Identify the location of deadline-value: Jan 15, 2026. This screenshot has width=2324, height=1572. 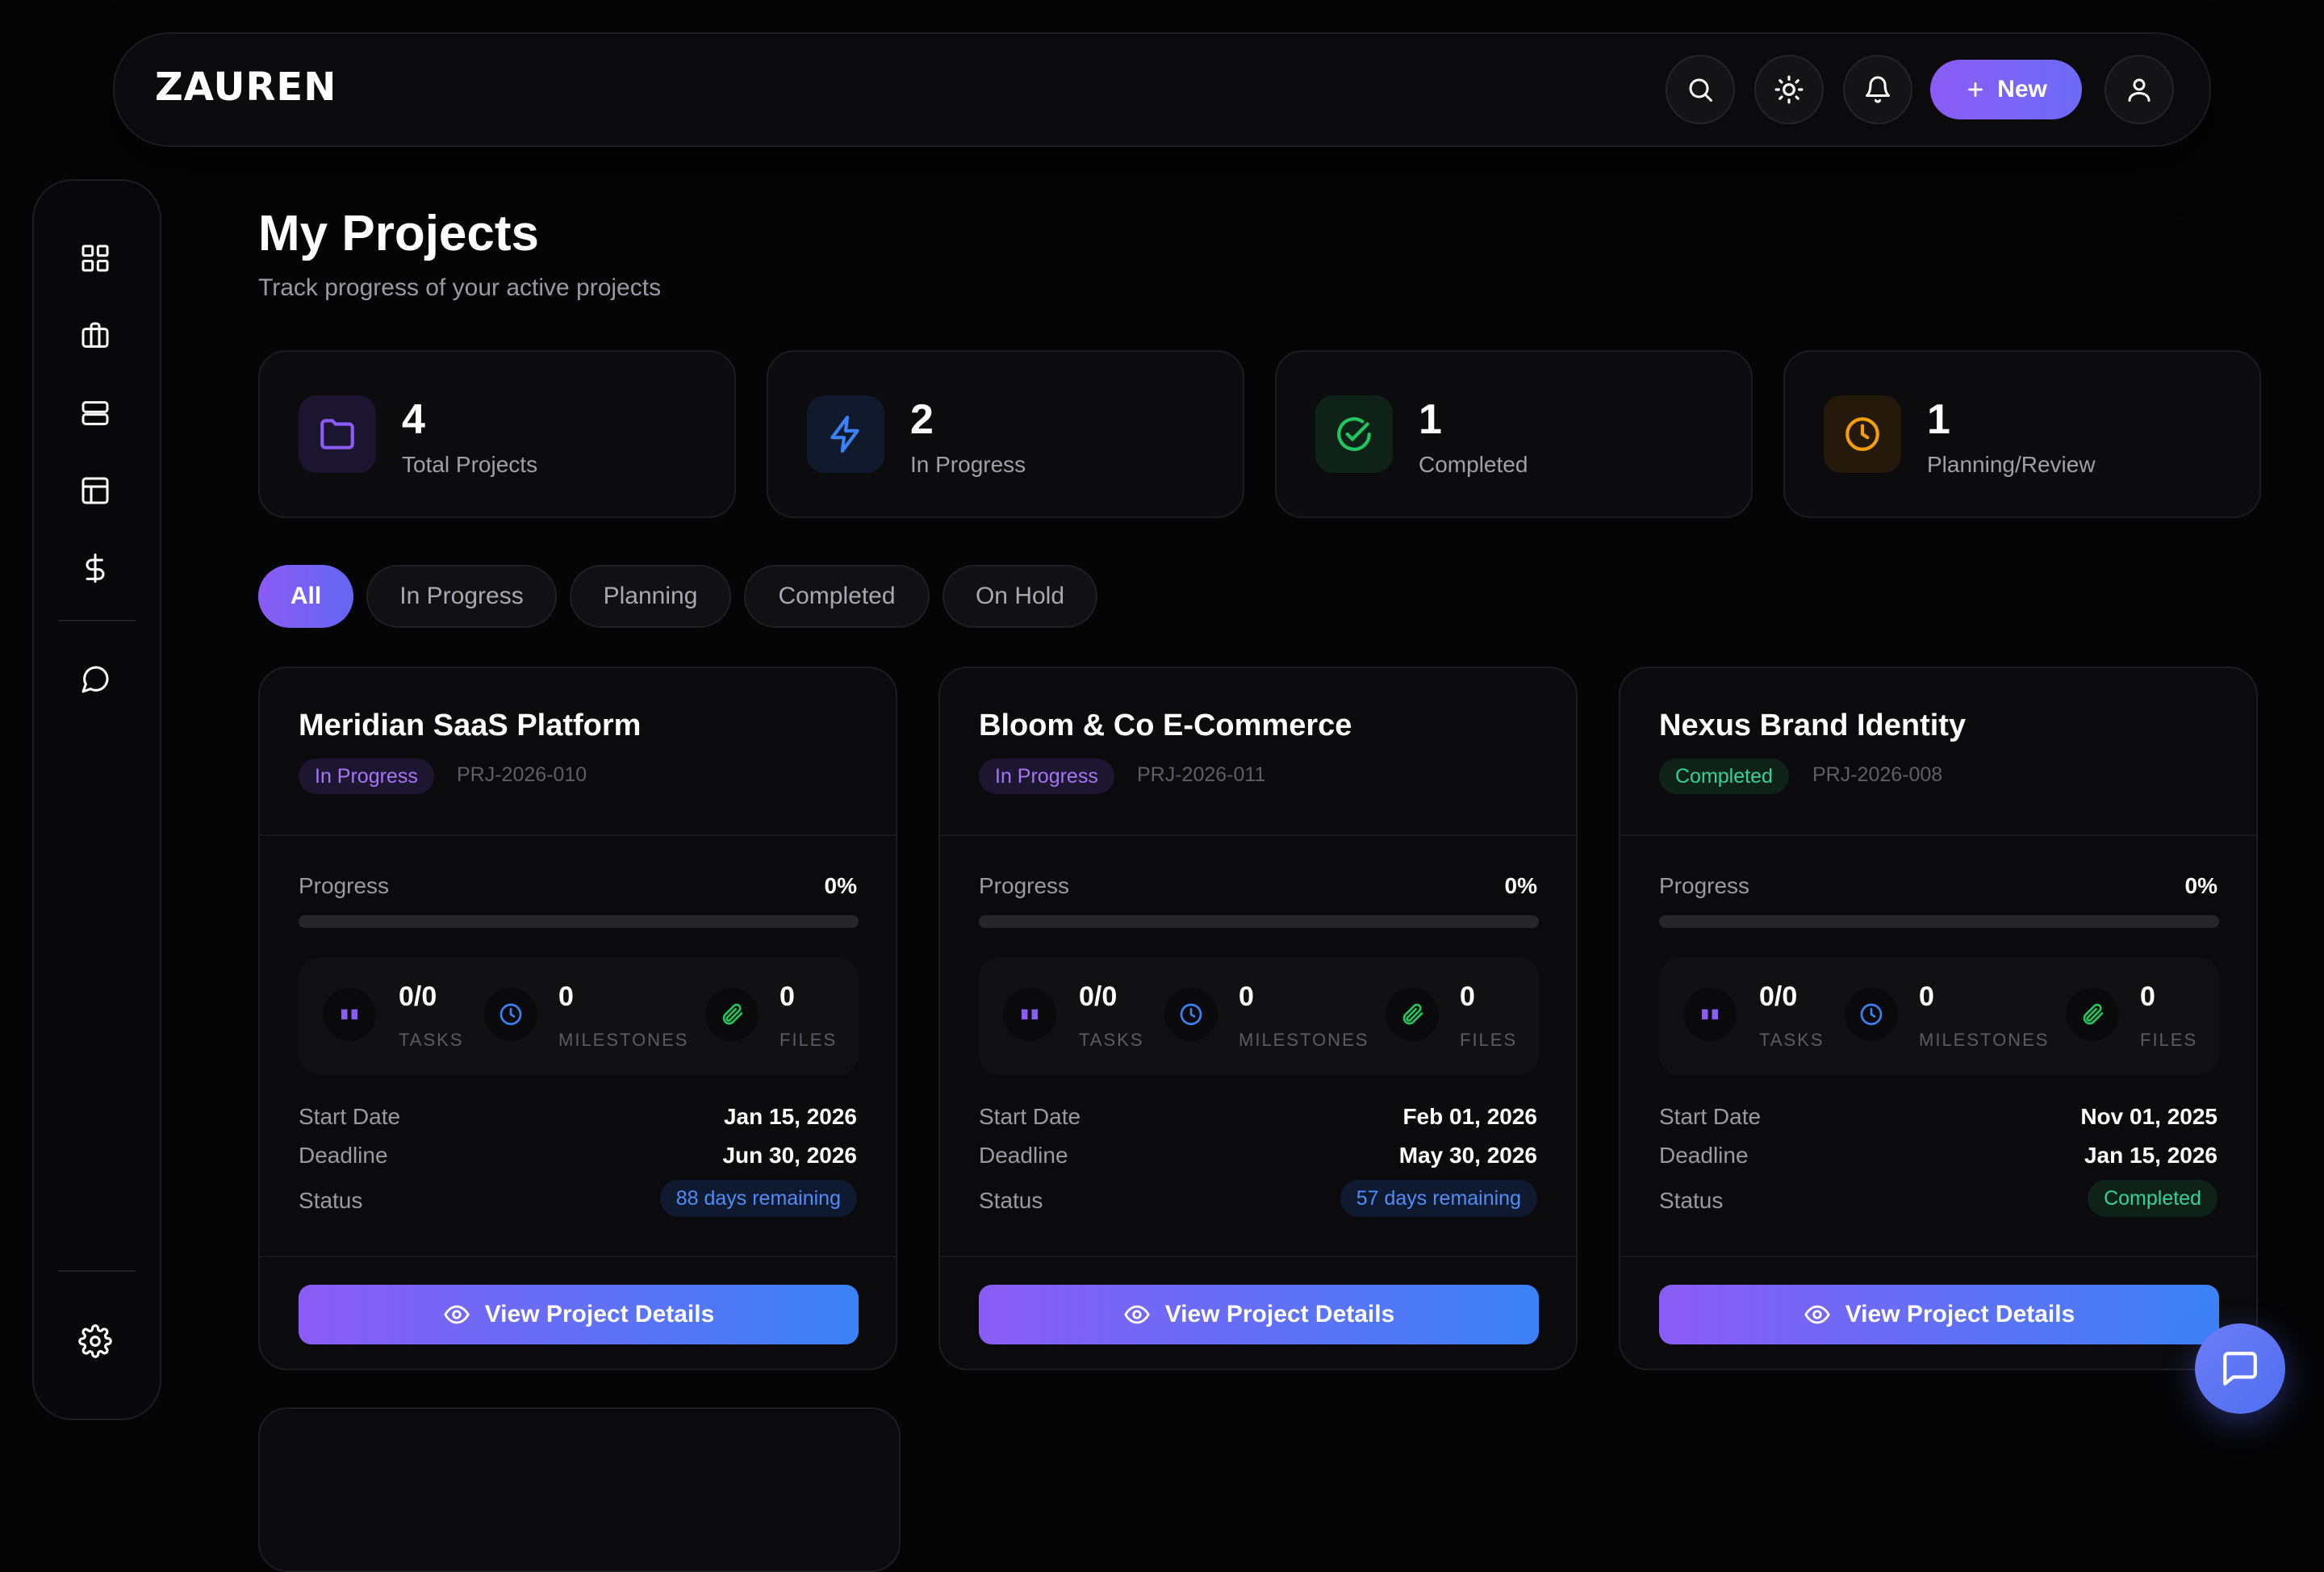
(2150, 1155).